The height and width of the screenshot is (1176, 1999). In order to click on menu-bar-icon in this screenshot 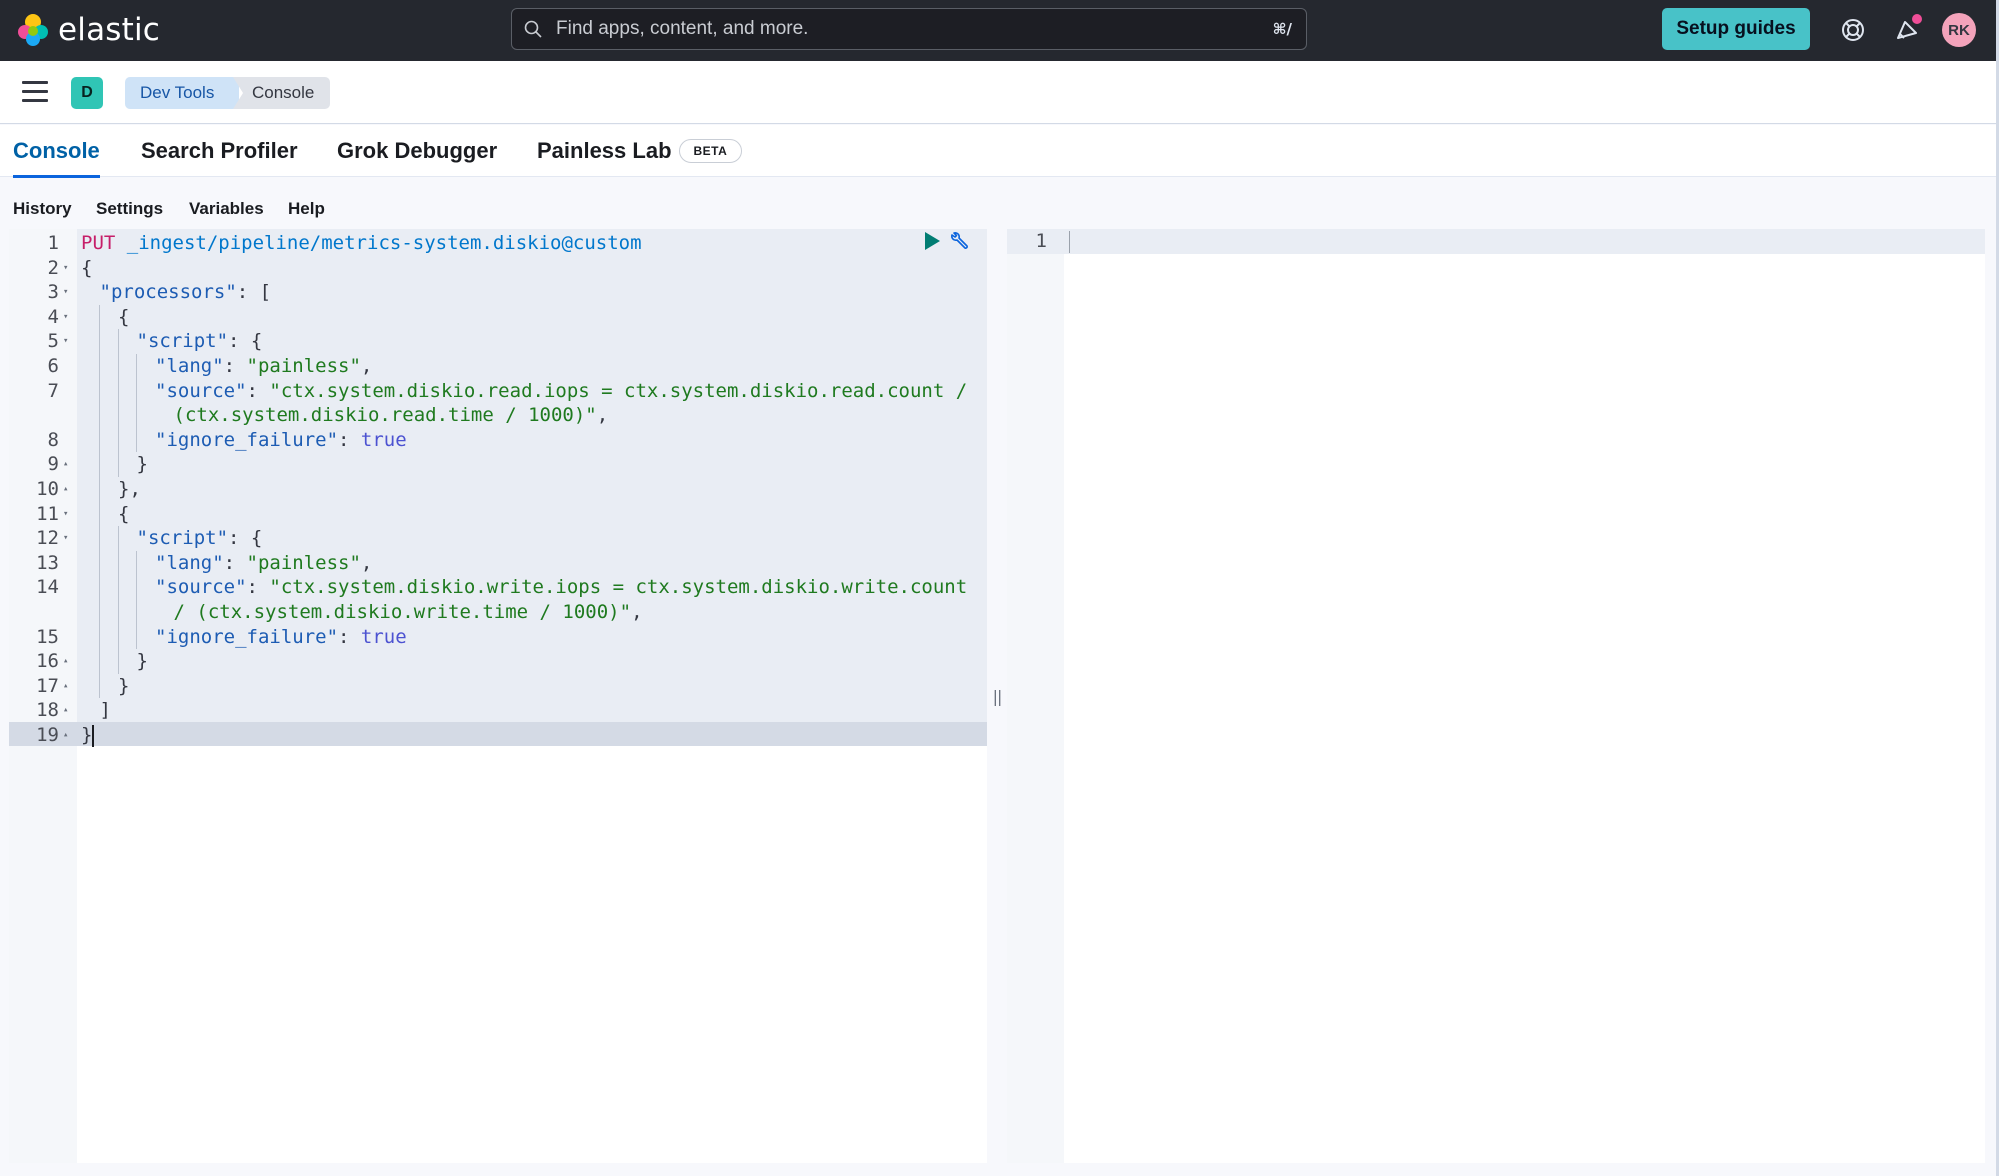, I will do `click(35, 91)`.